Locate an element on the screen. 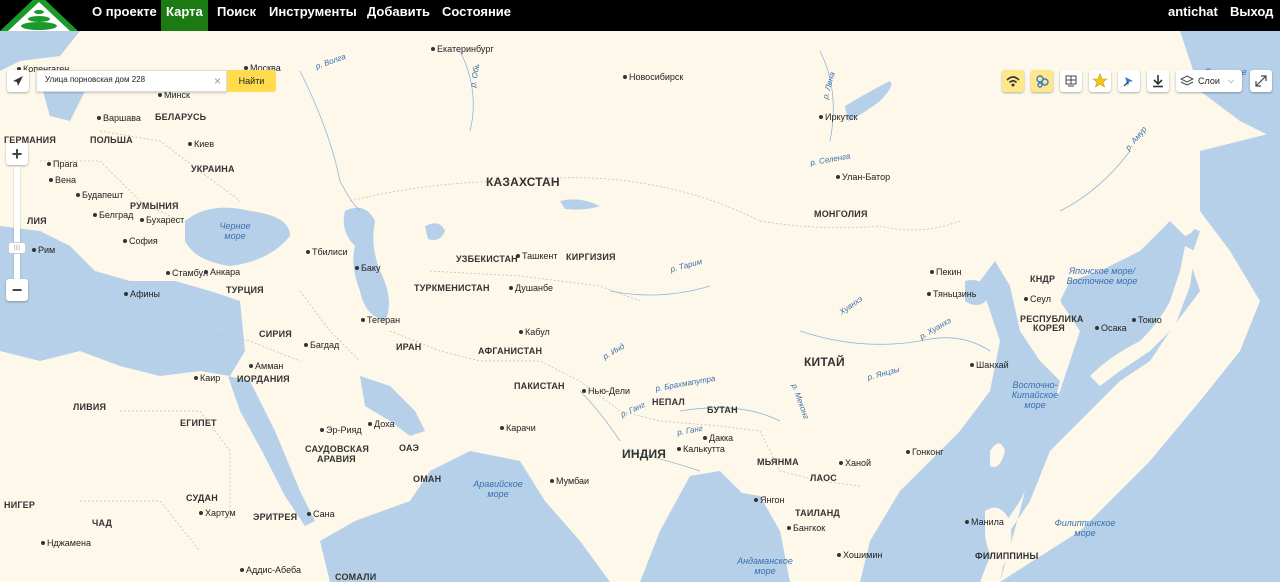 Image resolution: width=1280 pixels, height=582 pixels. city-label: Вена is located at coordinates (62, 180).